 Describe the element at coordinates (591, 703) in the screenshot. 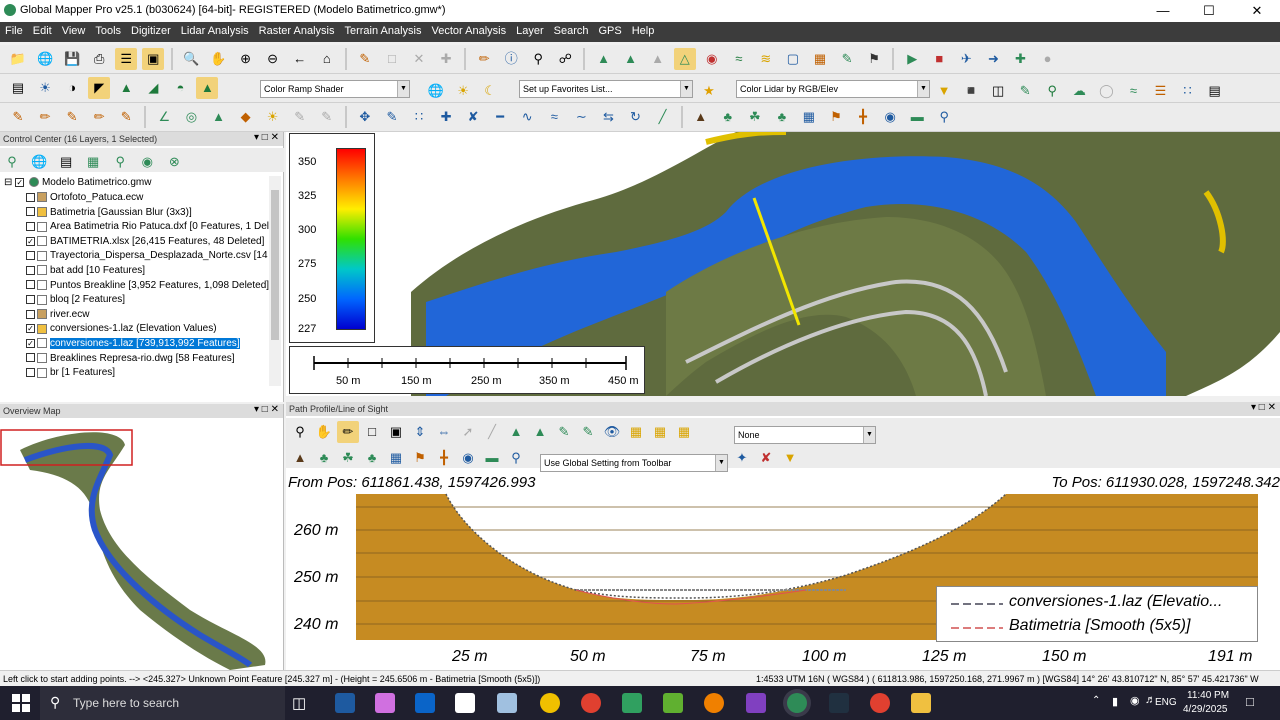

I see `app-chrome-icon` at that location.